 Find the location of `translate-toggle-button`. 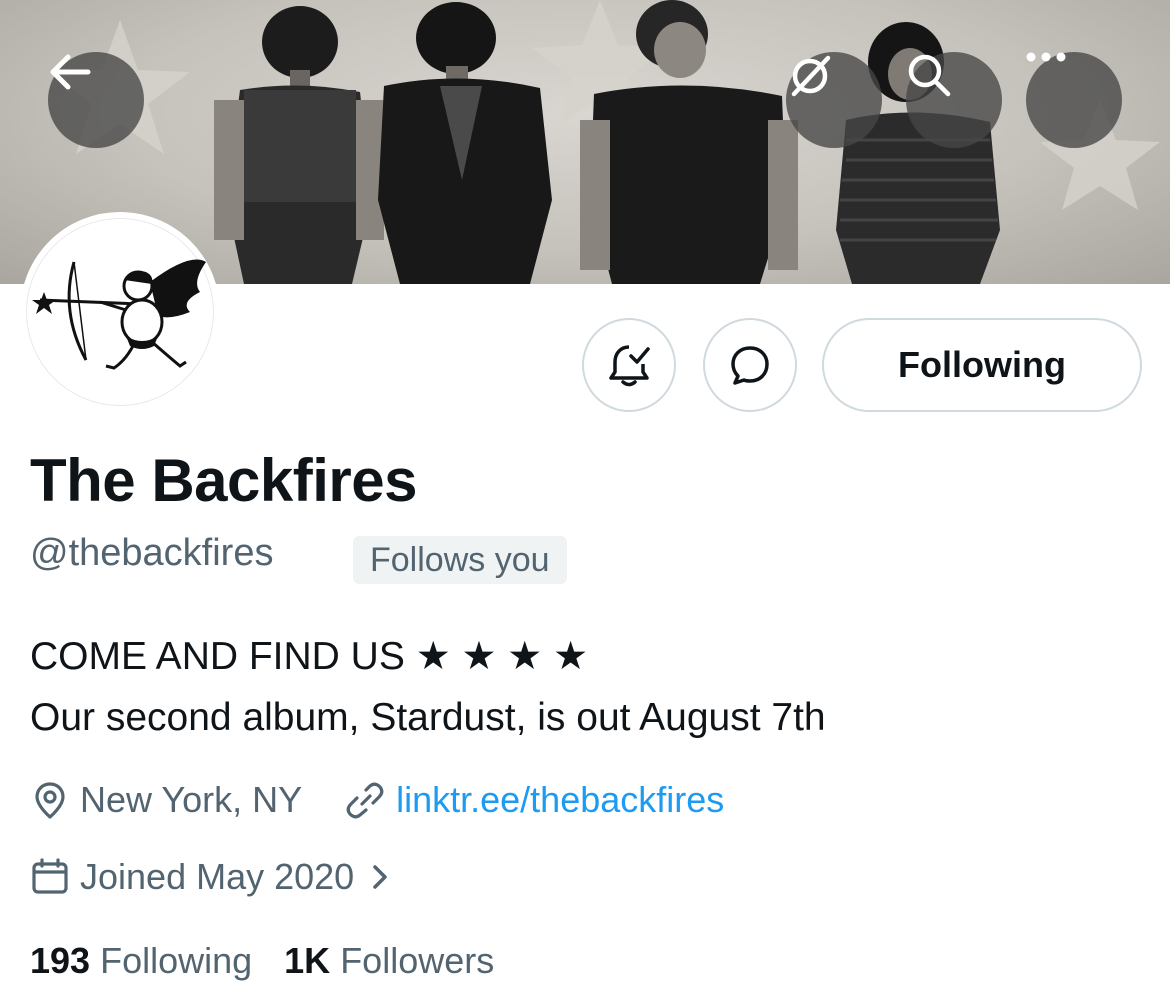

translate-toggle-button is located at coordinates (834, 100).